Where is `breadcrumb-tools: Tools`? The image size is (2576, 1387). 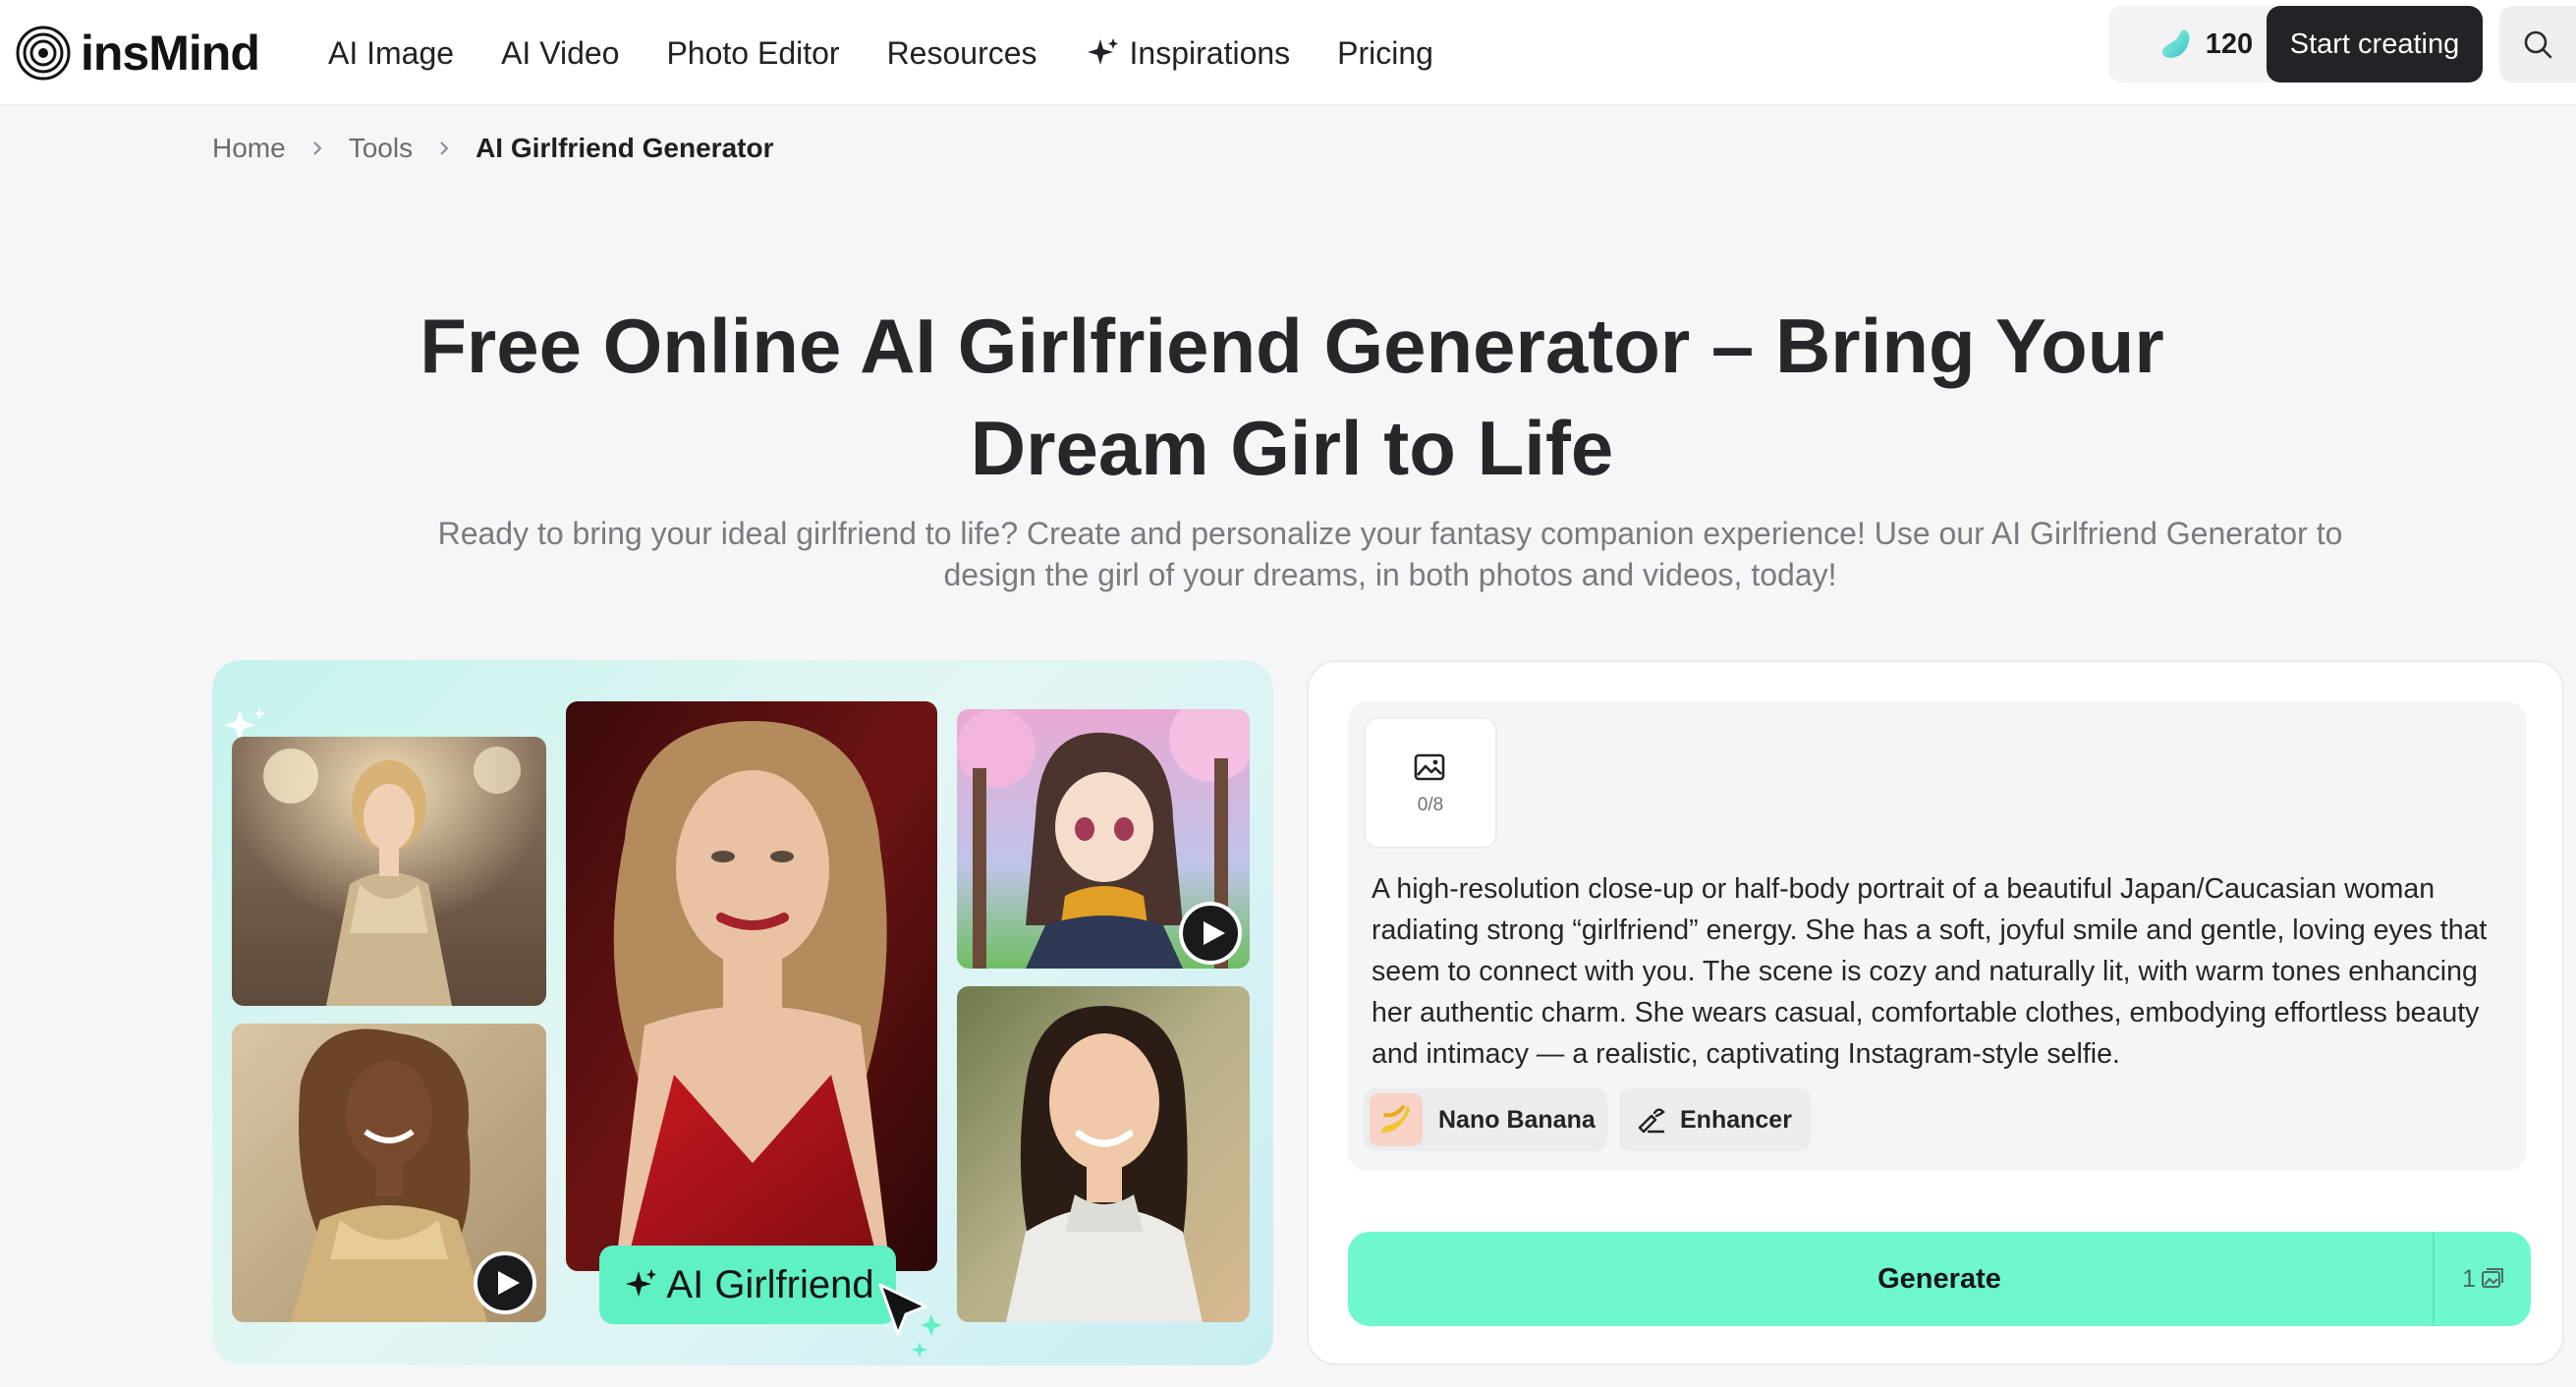 breadcrumb-tools: Tools is located at coordinates (381, 148).